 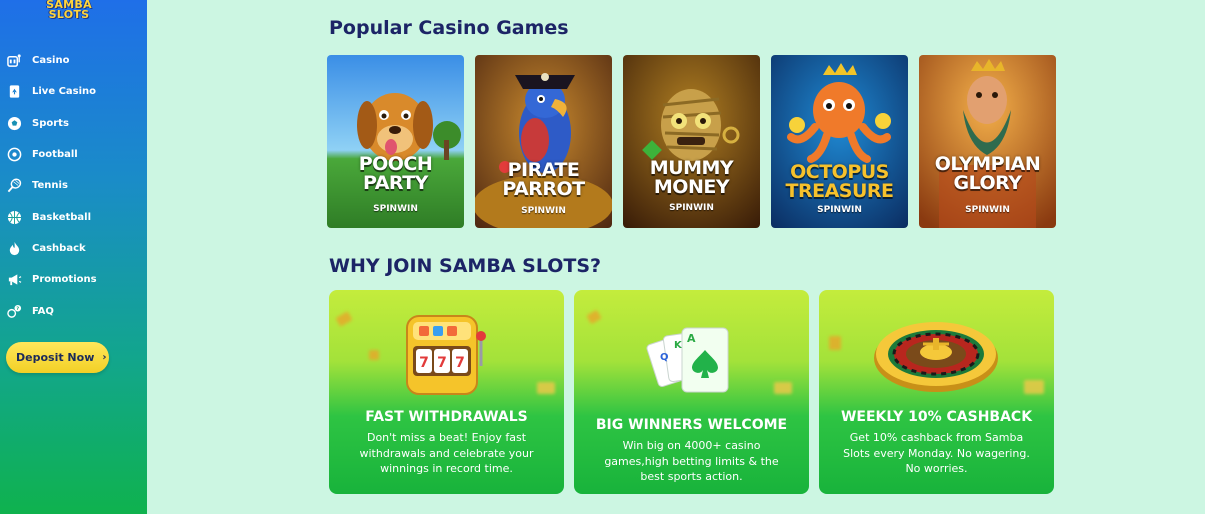 I want to click on game-card-mummy-money: MUMMY MONEY SPINWIN, so click(x=691, y=141).